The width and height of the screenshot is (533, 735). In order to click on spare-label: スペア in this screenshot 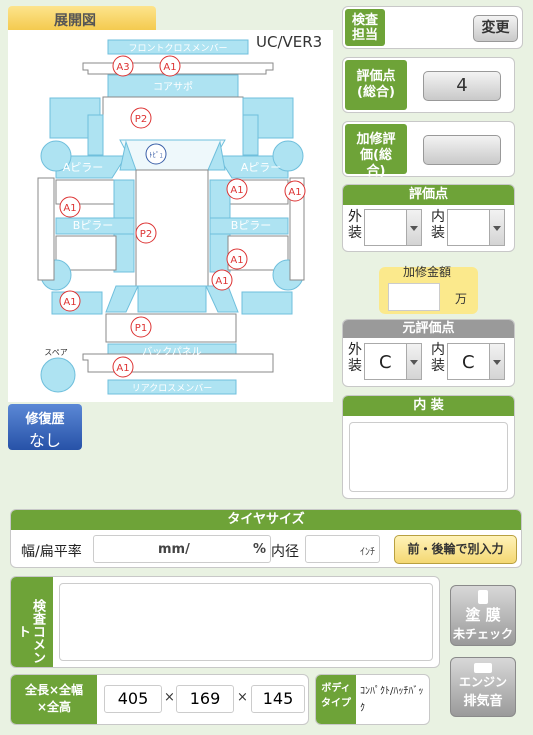, I will do `click(55, 352)`.